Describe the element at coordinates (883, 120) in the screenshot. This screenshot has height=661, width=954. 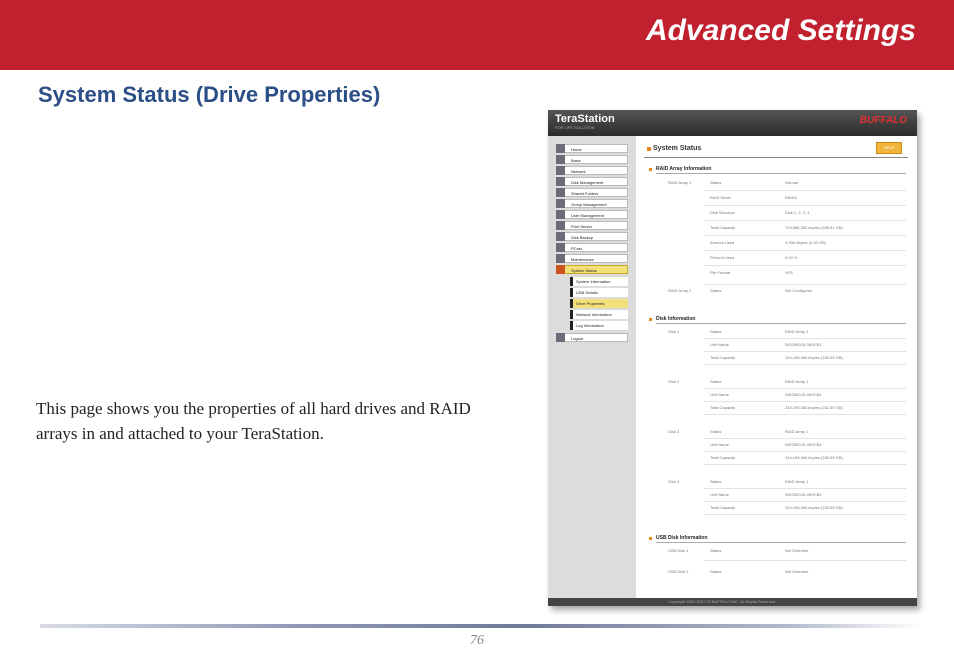
I see `buffalo-logo: BUFFALO` at that location.